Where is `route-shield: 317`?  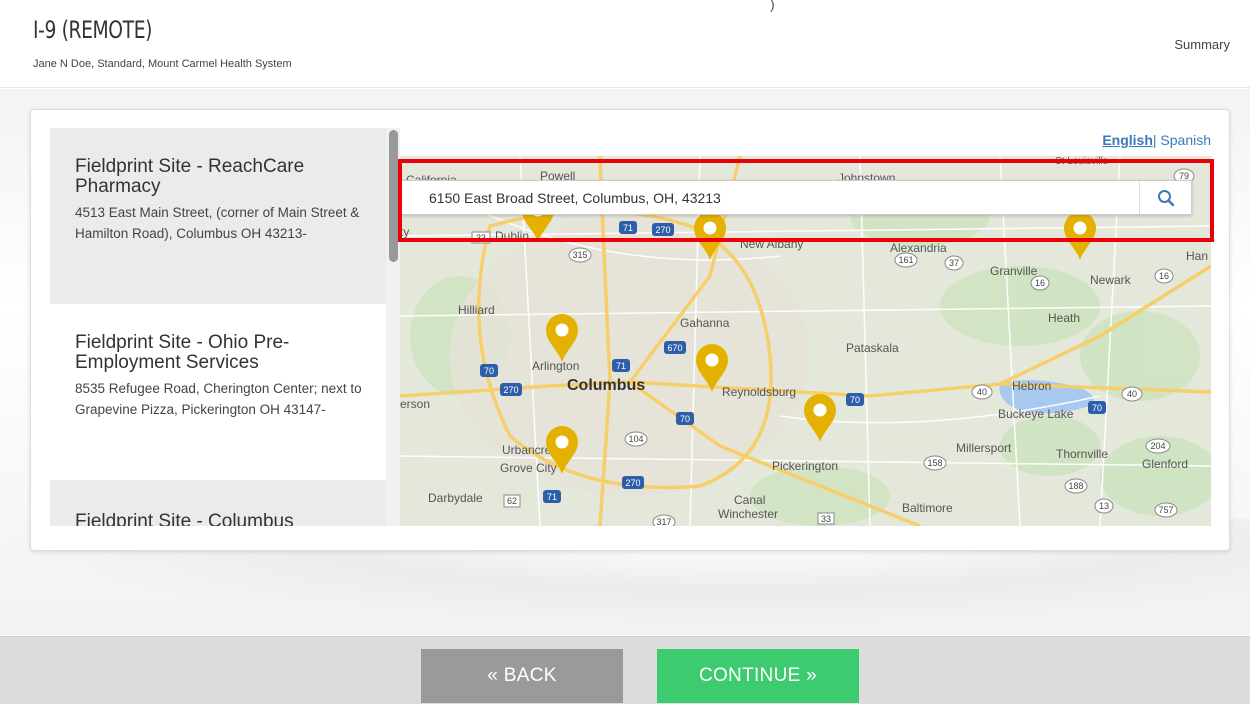 route-shield: 317 is located at coordinates (664, 520).